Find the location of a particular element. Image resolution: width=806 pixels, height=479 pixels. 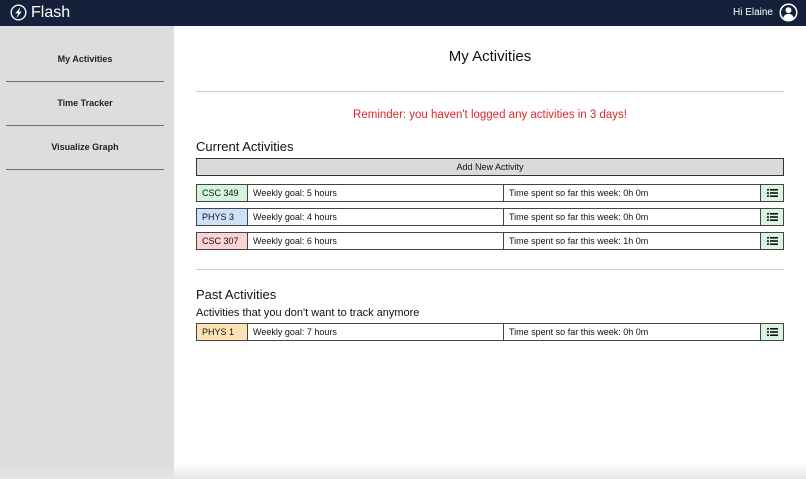

activity-goal: Weekly goal: 4 hours is located at coordinates (376, 217).